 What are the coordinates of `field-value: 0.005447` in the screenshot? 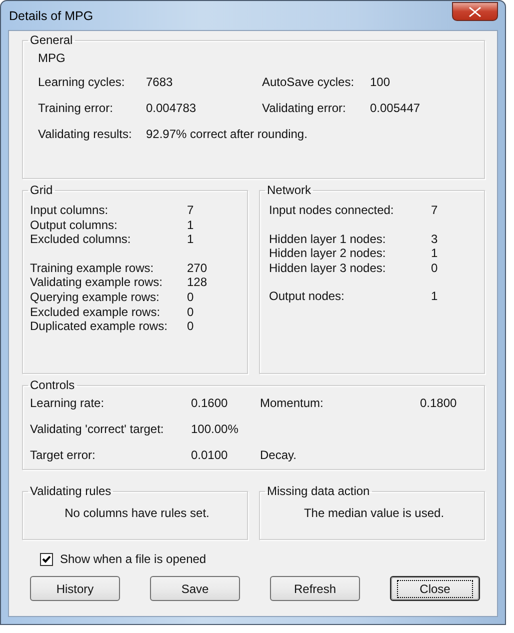 It's located at (396, 108).